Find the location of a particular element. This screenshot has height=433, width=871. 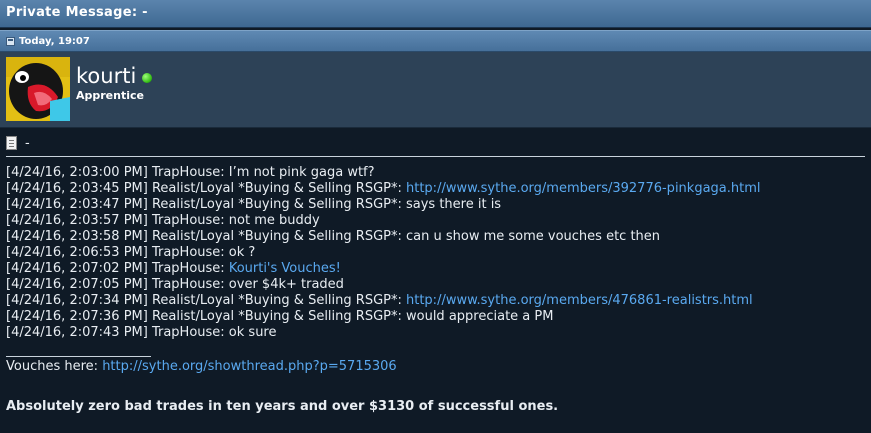

message-title-row: - is located at coordinates (435, 143).